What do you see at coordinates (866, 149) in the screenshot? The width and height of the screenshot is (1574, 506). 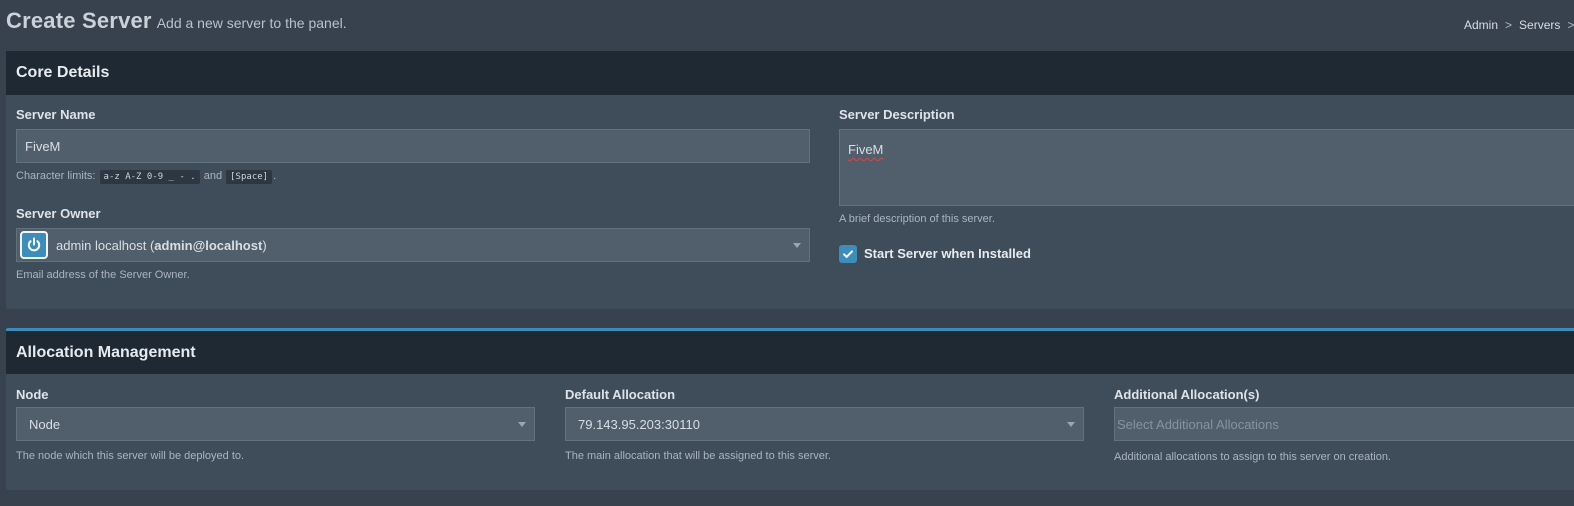 I see `server-description-value: FiveM` at bounding box center [866, 149].